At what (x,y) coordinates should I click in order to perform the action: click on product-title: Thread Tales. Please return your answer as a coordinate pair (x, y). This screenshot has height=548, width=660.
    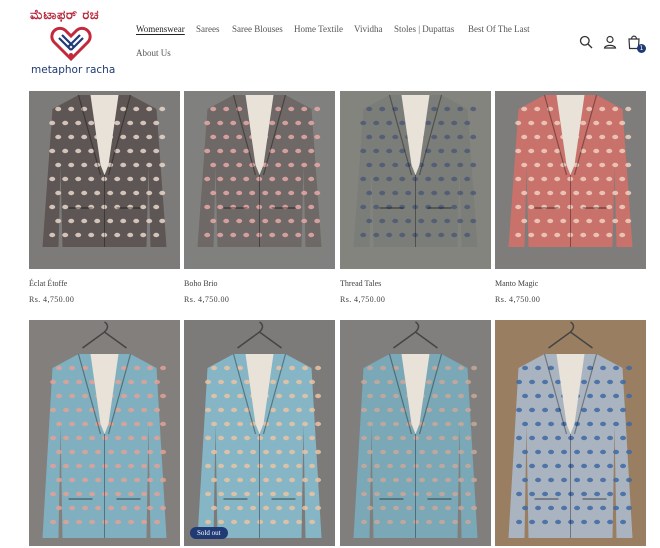
    Looking at the image, I should click on (415, 283).